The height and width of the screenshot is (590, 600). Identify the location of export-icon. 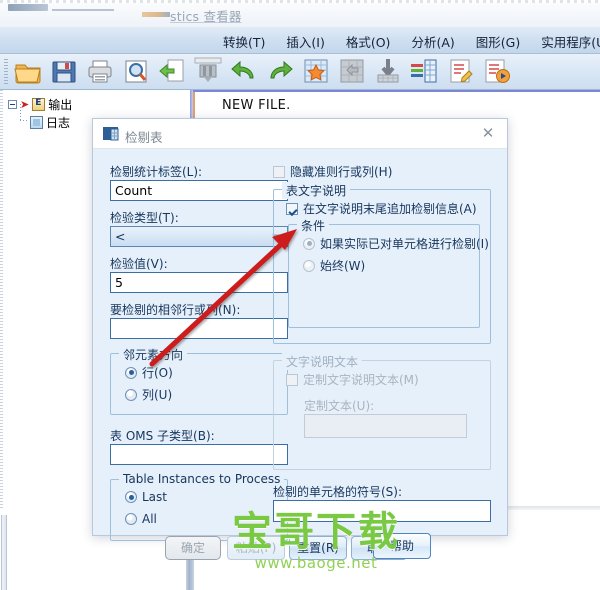
(172, 71).